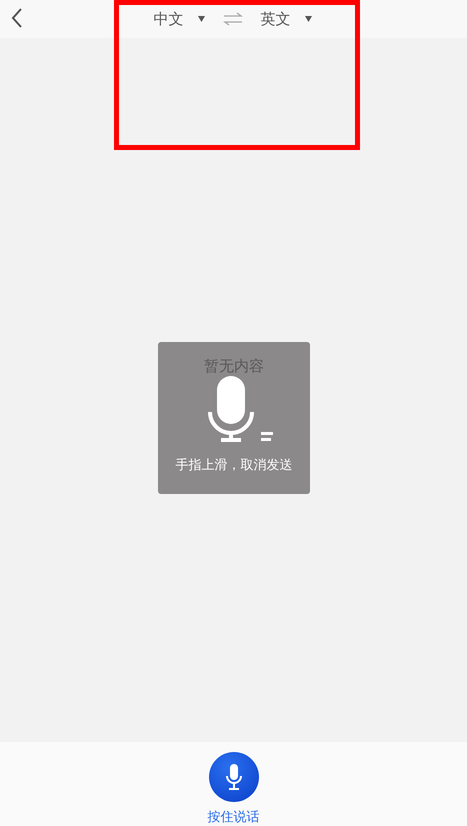 This screenshot has height=826, width=467. What do you see at coordinates (286, 19) in the screenshot?
I see `target-language-selector: 英文` at bounding box center [286, 19].